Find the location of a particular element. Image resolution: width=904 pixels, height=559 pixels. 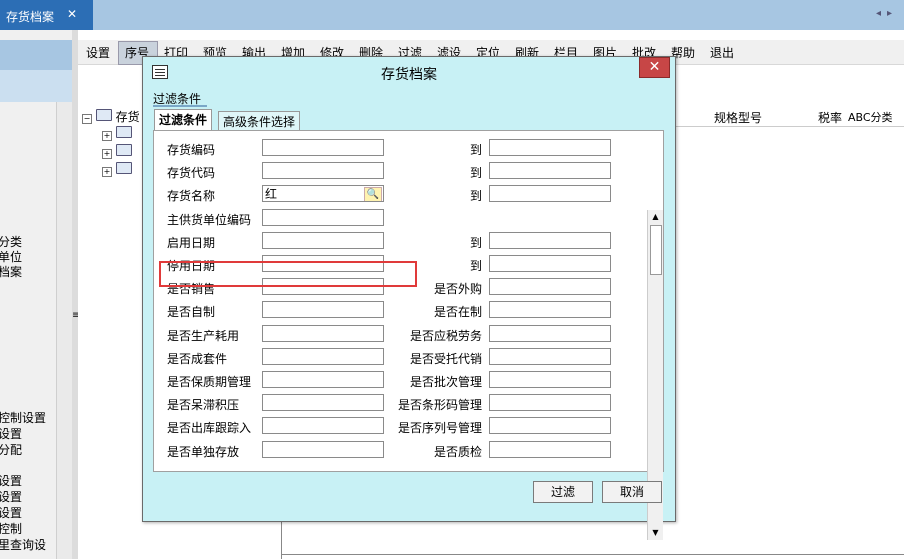

left-nav-item: 档案 is located at coordinates (11, 271).